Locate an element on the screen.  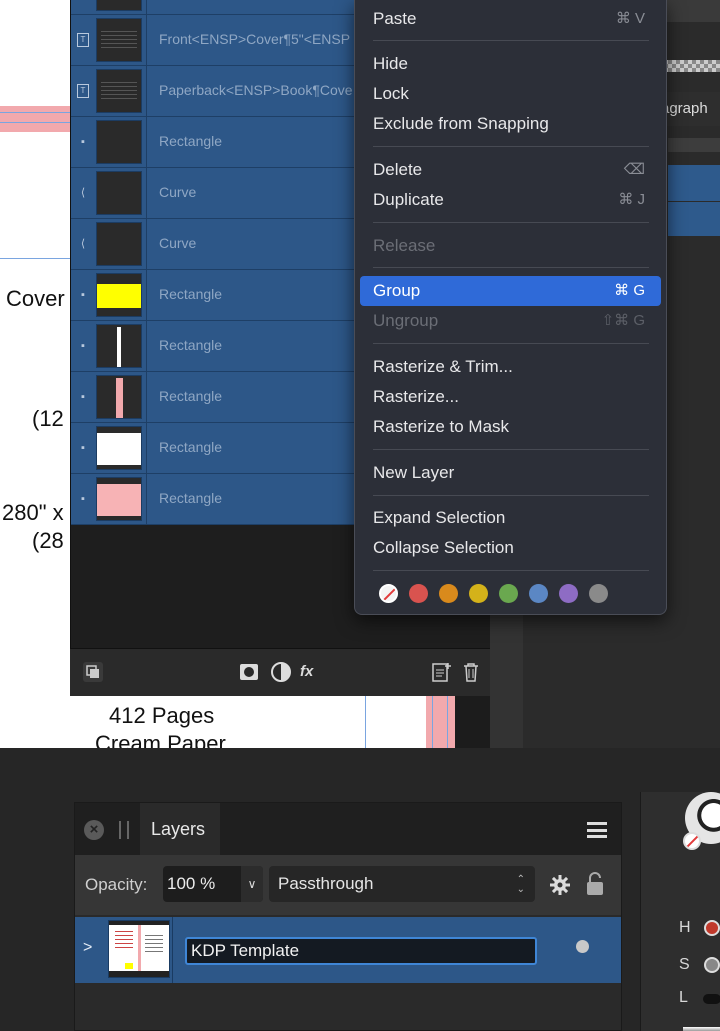
menu-icon is located at coordinates (597, 830).